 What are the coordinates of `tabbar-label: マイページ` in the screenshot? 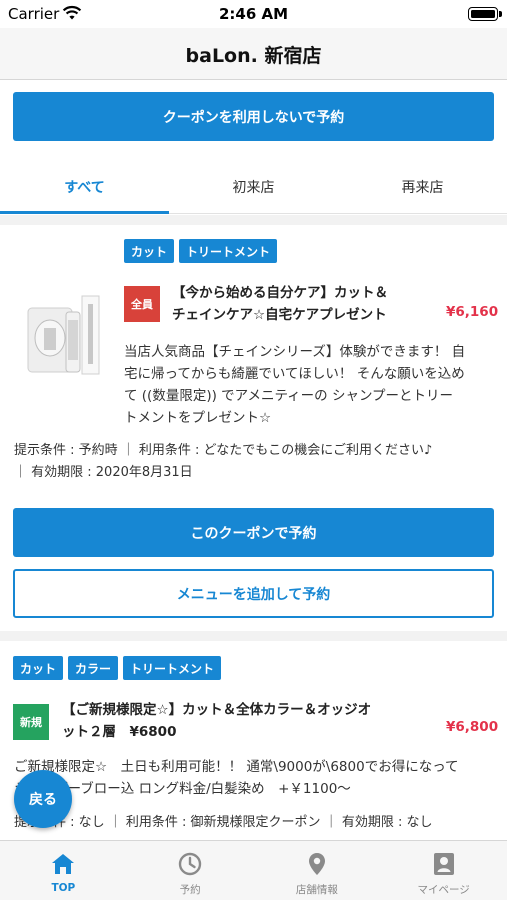 It's located at (443, 890).